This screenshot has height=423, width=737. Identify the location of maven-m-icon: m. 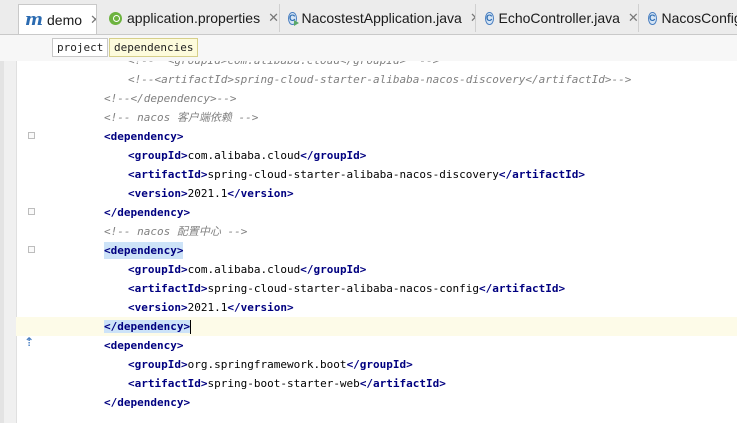
(34, 19).